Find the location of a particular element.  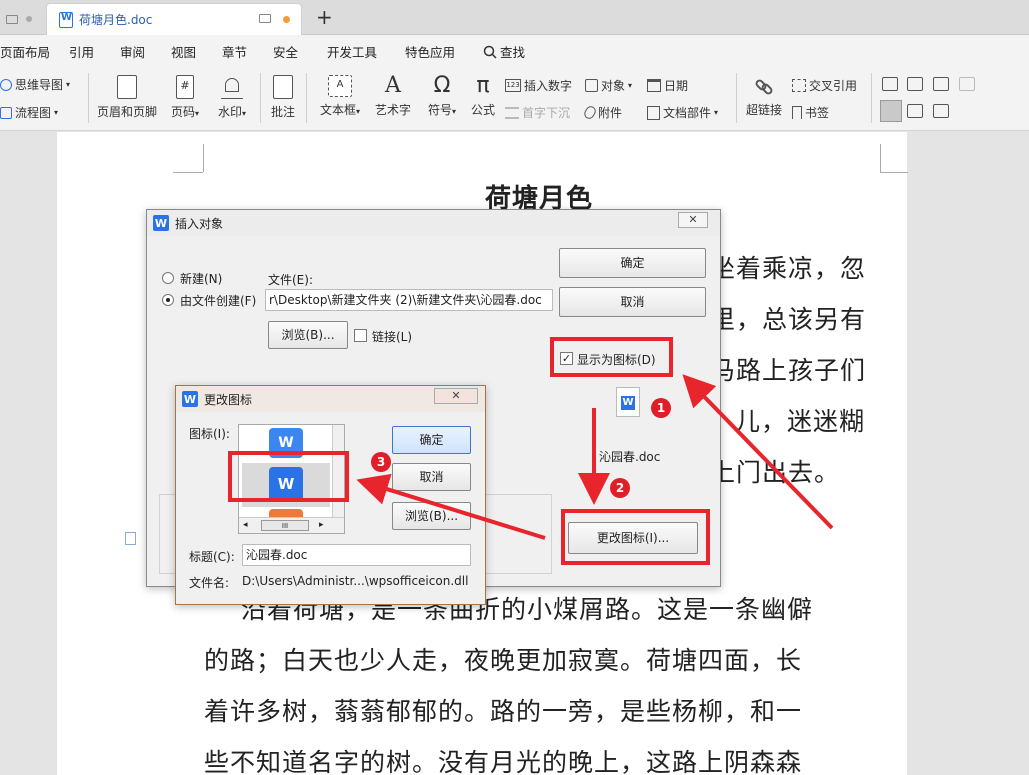

step-badge-1: 1 is located at coordinates (661, 408).